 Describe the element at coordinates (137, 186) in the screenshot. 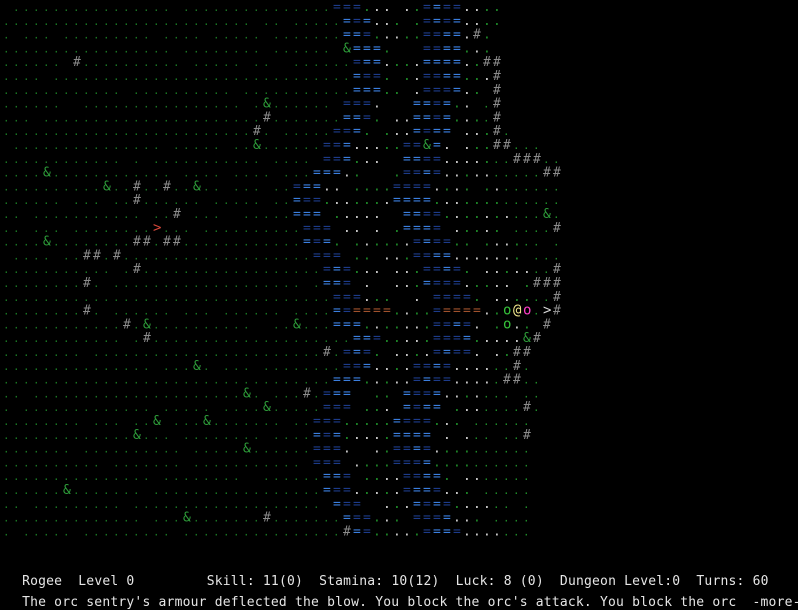

I see `wall-glyph: #` at that location.